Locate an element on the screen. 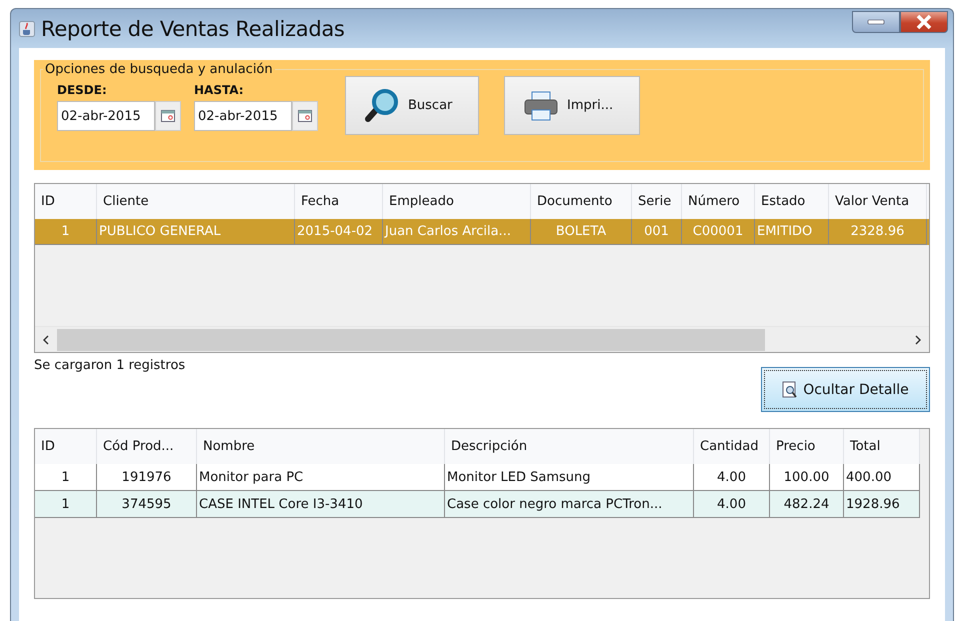 The height and width of the screenshot is (621, 965). close-icon is located at coordinates (924, 22).